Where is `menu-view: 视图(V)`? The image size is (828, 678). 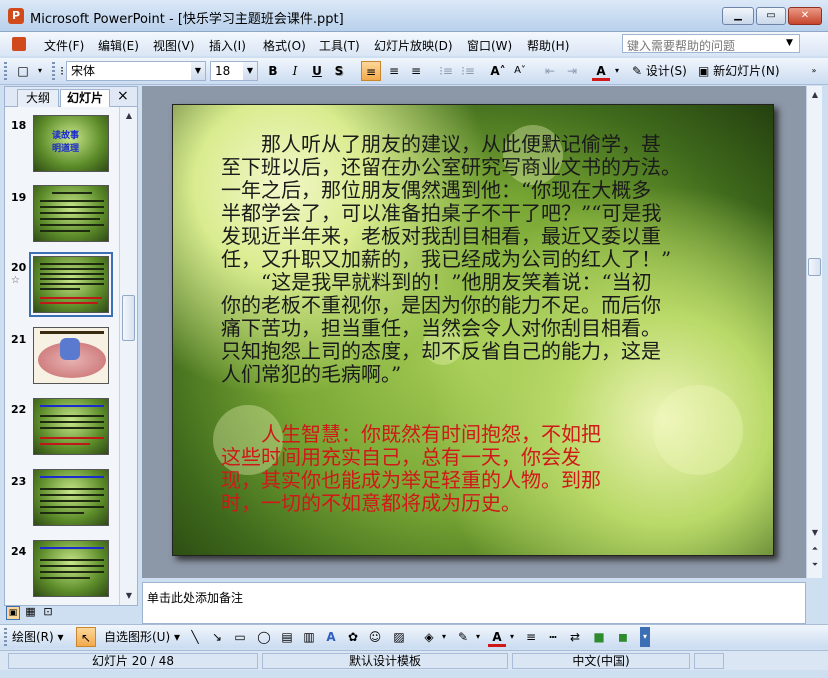
menu-view: 视图(V) is located at coordinates (174, 45).